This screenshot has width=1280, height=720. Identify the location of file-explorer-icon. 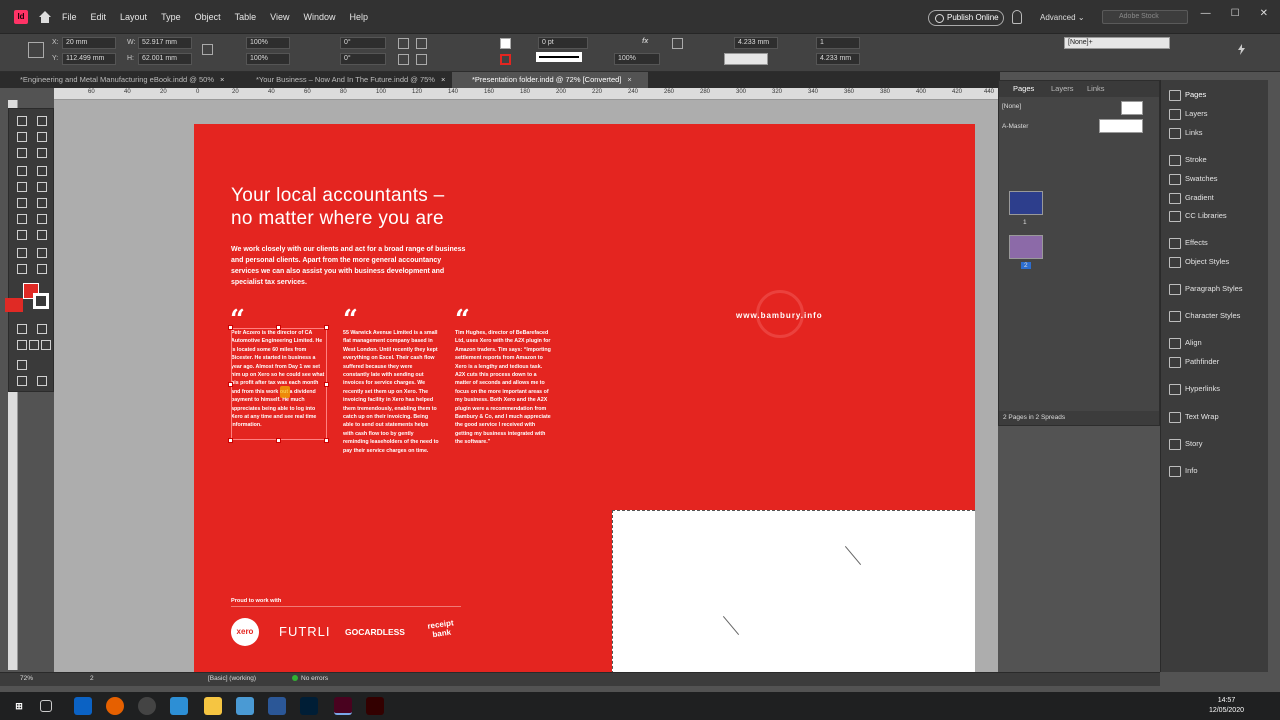
(213, 706).